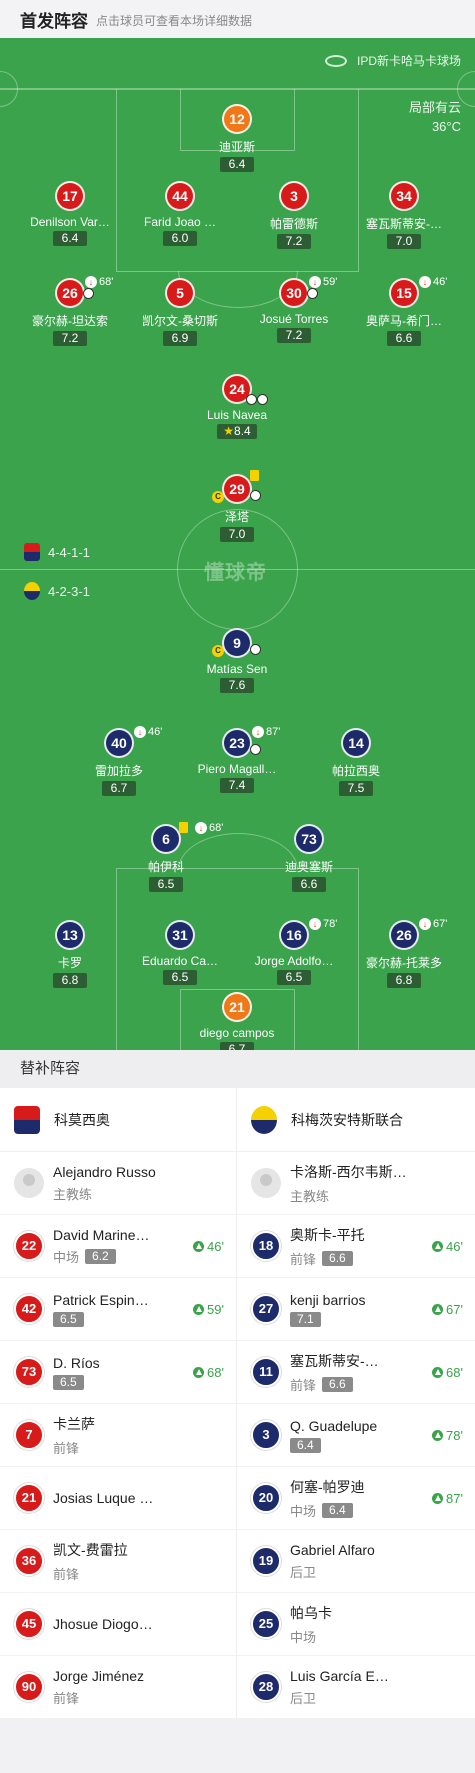 Image resolution: width=475 pixels, height=1773 pixels. What do you see at coordinates (140, 732) in the screenshot?
I see `sub-off-icon: ↓` at bounding box center [140, 732].